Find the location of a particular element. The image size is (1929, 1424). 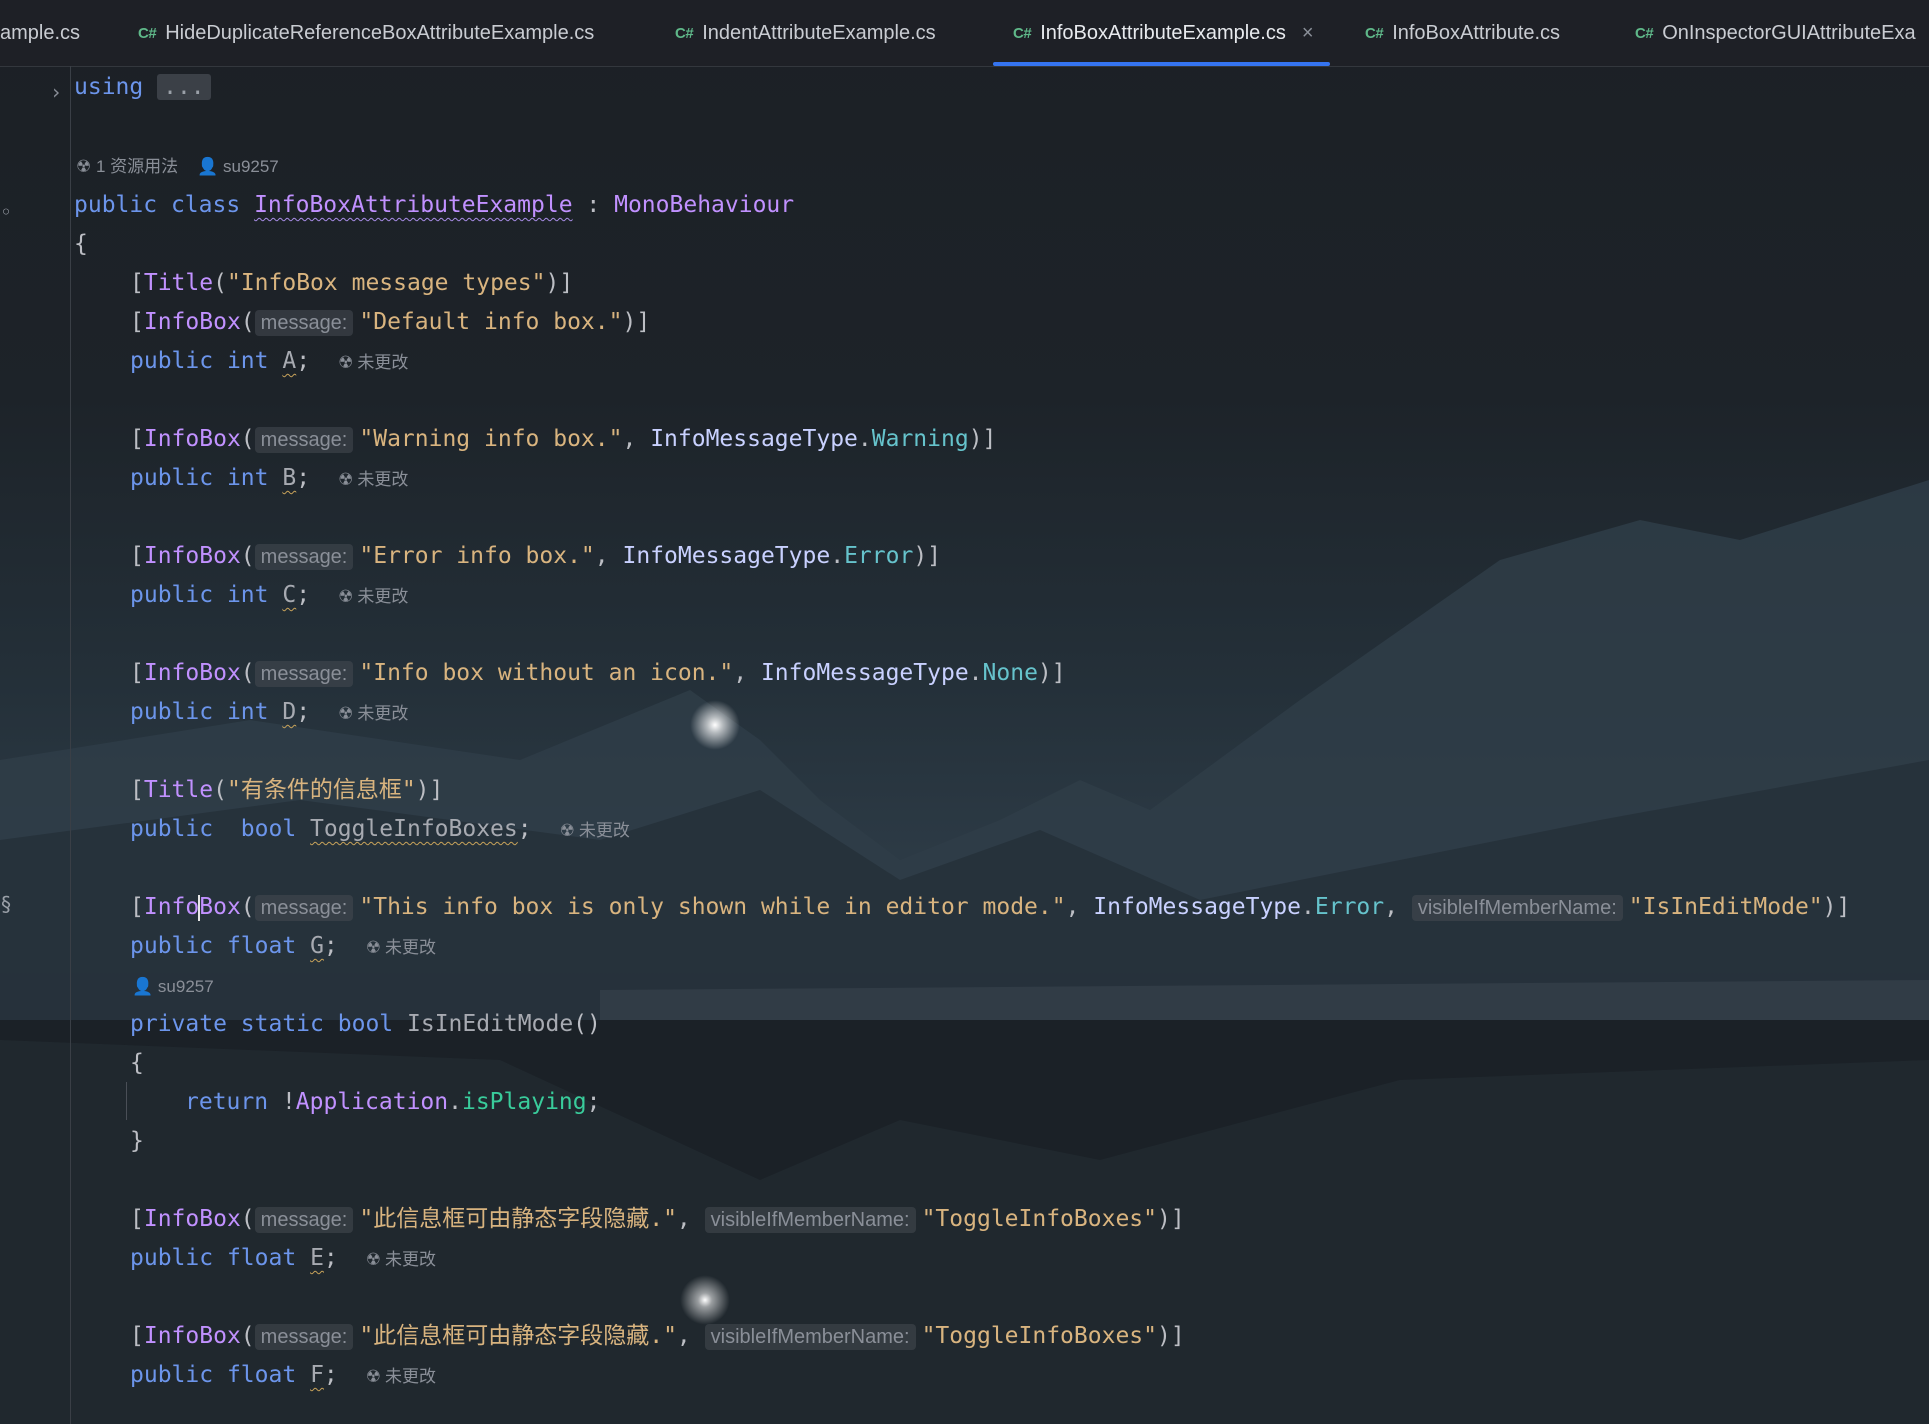

code-line-title-1: [Title("InfoBox message types")] is located at coordinates (351, 283).